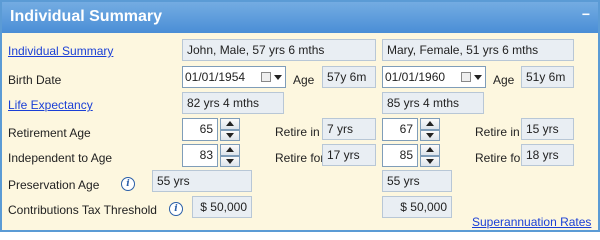  Describe the element at coordinates (417, 207) in the screenshot. I see `person2-tax-threshold: $ 50,000` at that location.